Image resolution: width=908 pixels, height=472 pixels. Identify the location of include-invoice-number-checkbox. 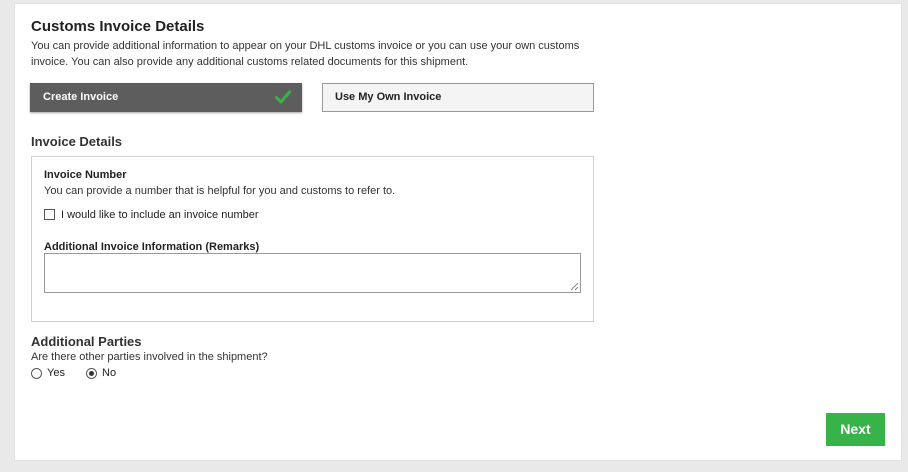
(49, 214).